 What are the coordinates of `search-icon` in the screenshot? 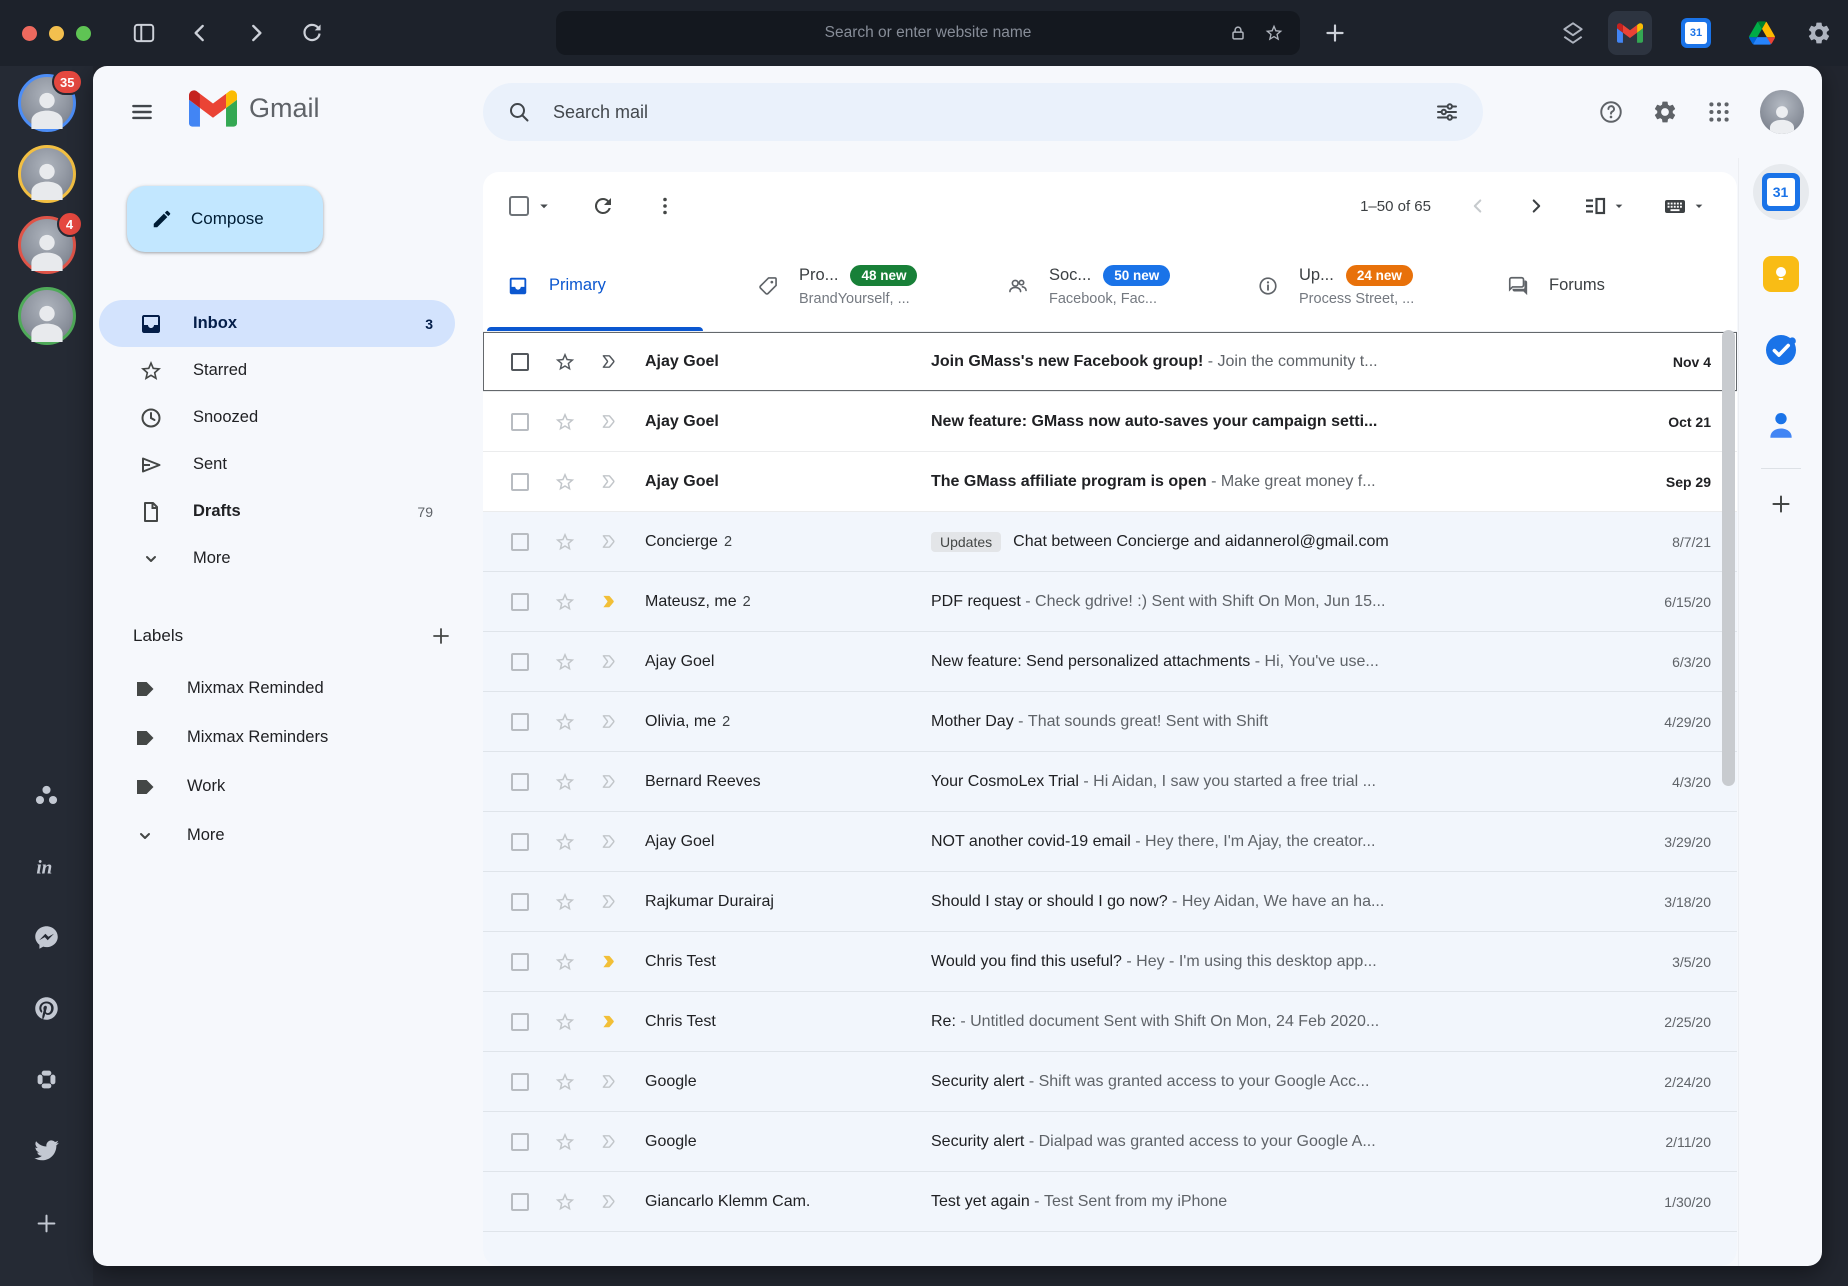 It's located at (519, 112).